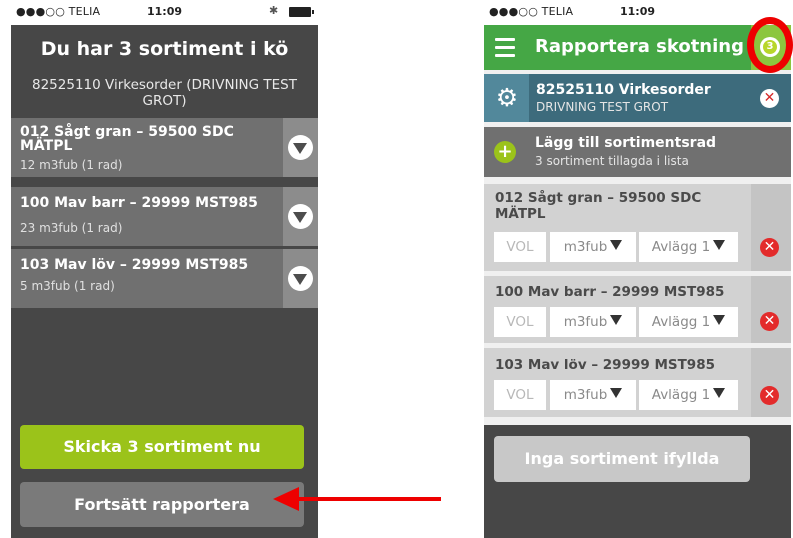 The width and height of the screenshot is (793, 538). I want to click on status-bar: ●●●○○ TELIA 11:09 ✱, so click(164, 12).